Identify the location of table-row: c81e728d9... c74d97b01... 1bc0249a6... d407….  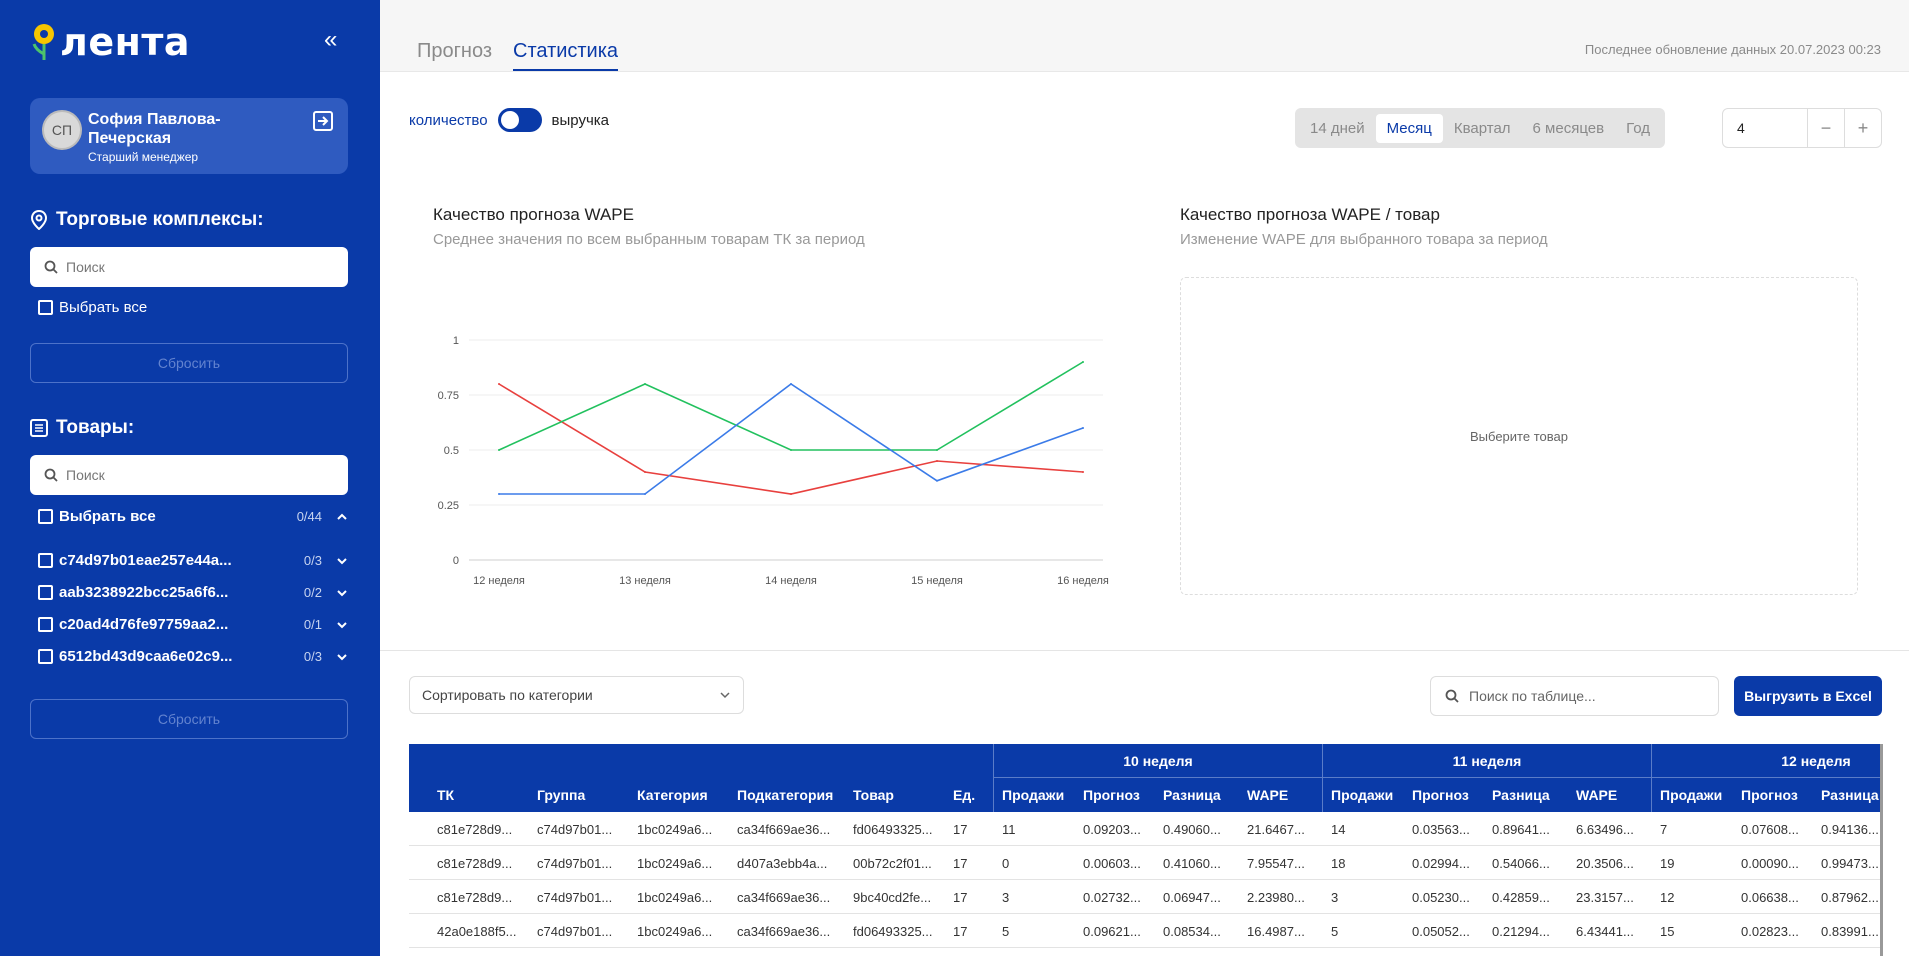
(1145, 863).